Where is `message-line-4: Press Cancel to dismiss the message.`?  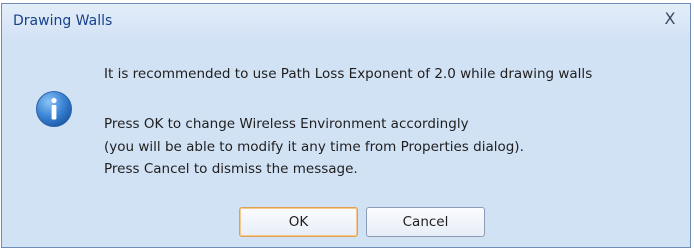 message-line-4: Press Cancel to dismiss the message. is located at coordinates (231, 169).